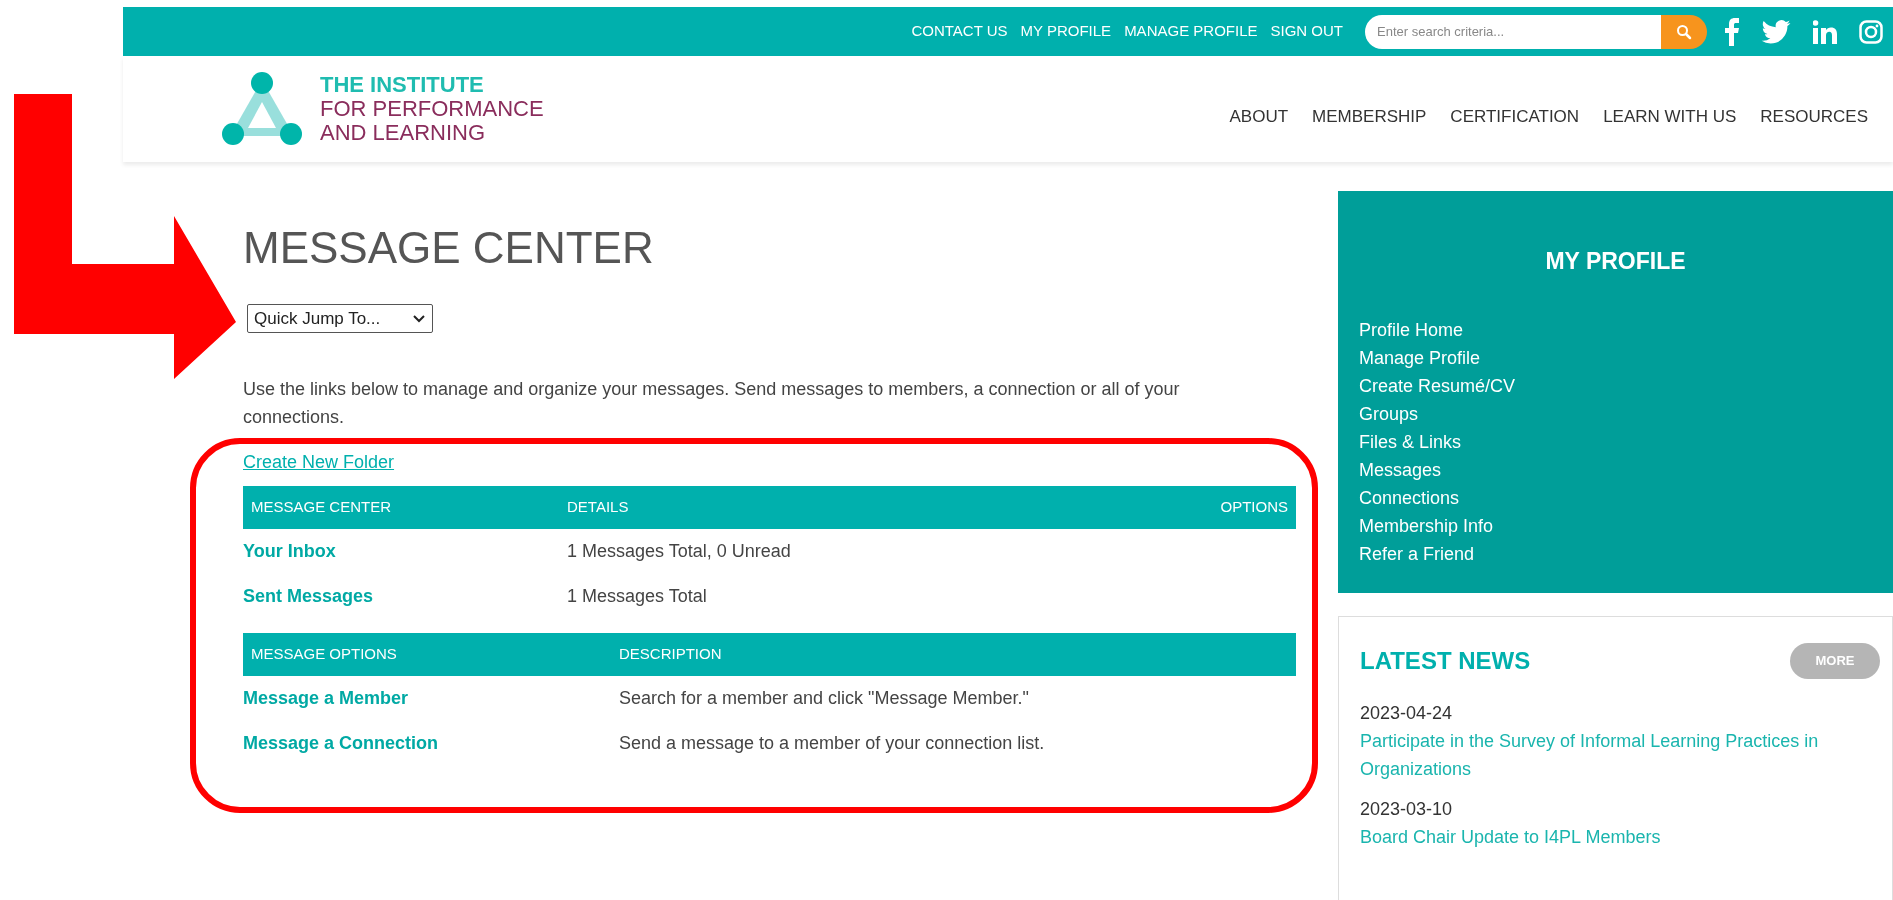 The height and width of the screenshot is (900, 1893). What do you see at coordinates (449, 248) in the screenshot?
I see `page-title: MESSAGE CENTER` at bounding box center [449, 248].